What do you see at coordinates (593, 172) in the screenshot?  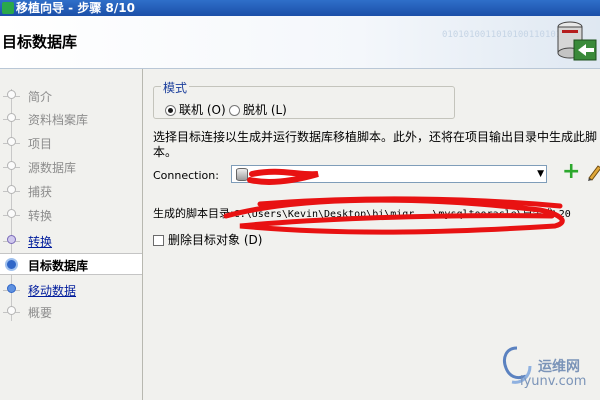 I see `edit-connection-pencil-icon` at bounding box center [593, 172].